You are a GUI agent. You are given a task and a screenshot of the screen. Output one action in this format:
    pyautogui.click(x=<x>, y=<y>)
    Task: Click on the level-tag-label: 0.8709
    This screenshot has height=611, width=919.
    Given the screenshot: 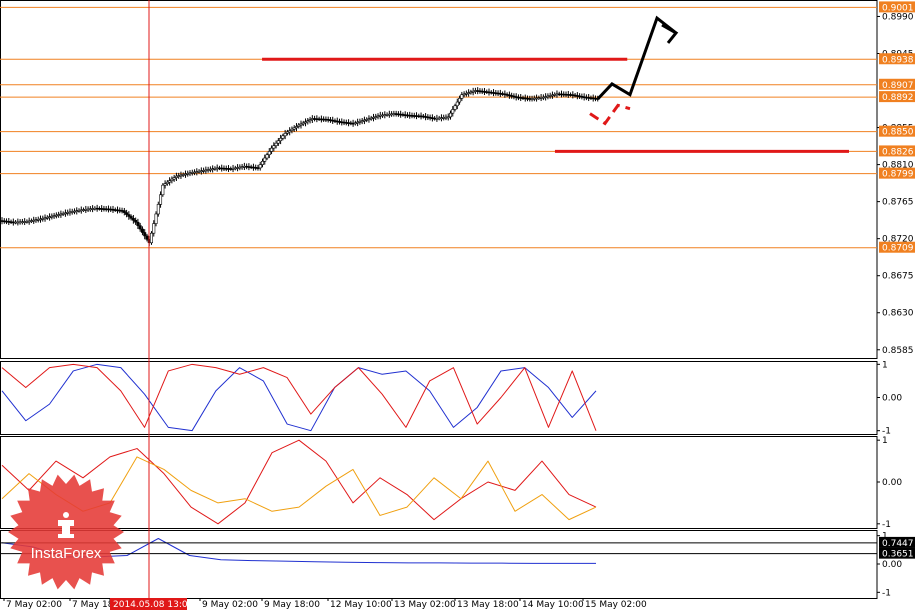 What is the action you would take?
    pyautogui.click(x=898, y=249)
    